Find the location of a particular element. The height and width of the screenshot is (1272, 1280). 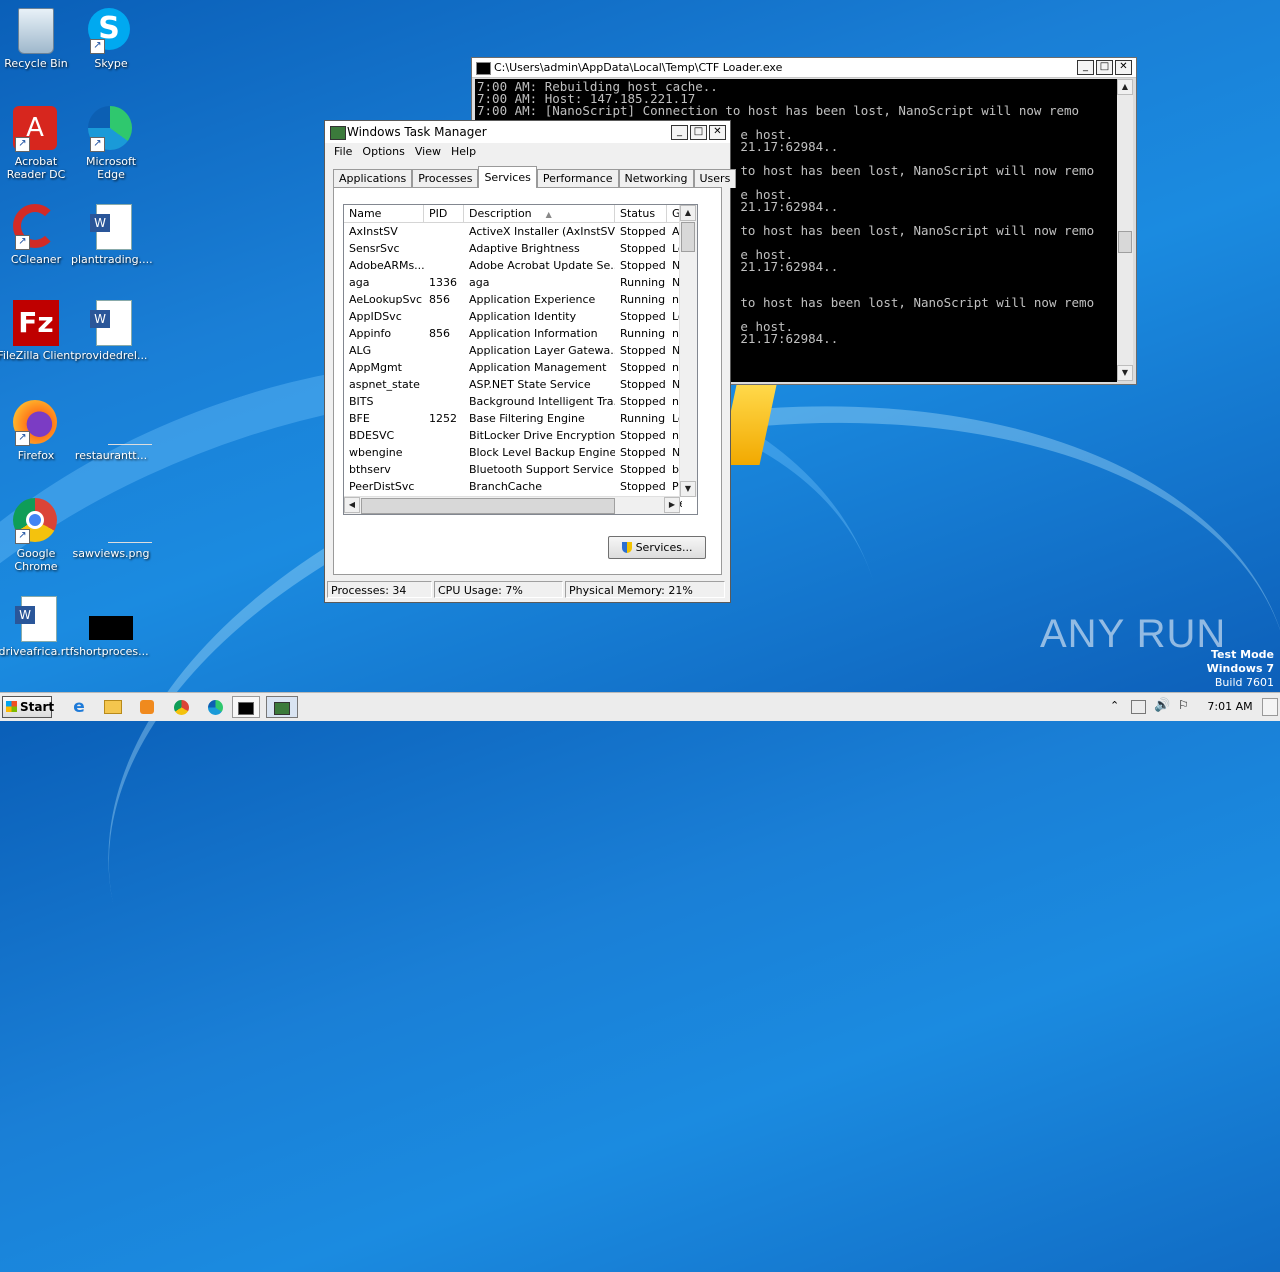

cell-status: Running is located at coordinates (643, 418).